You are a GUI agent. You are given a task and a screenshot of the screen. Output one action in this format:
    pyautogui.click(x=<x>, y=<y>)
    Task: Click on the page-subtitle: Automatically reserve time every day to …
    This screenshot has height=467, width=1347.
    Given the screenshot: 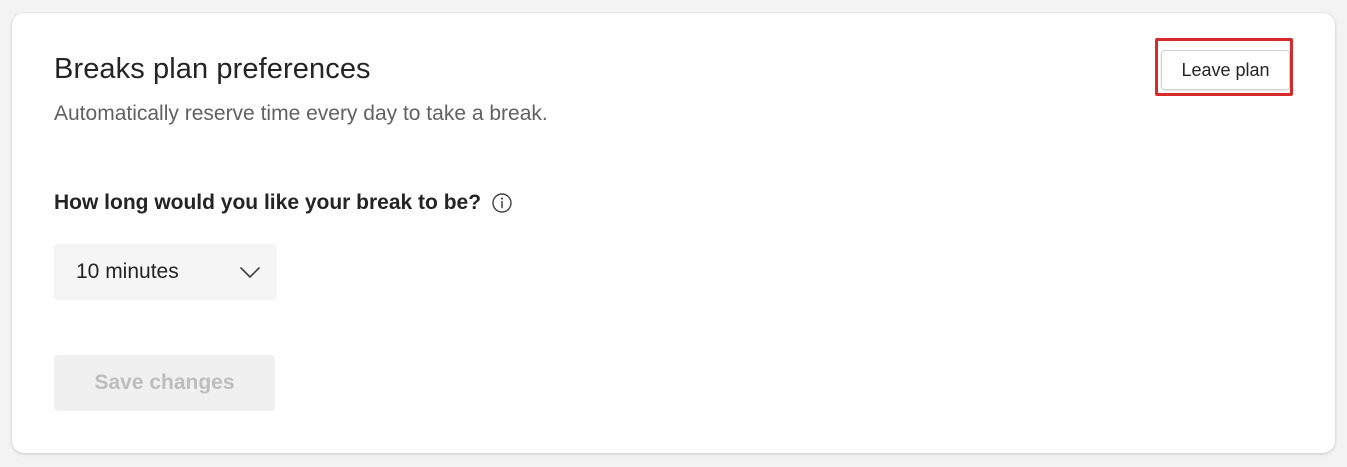 What is the action you would take?
    pyautogui.click(x=301, y=113)
    